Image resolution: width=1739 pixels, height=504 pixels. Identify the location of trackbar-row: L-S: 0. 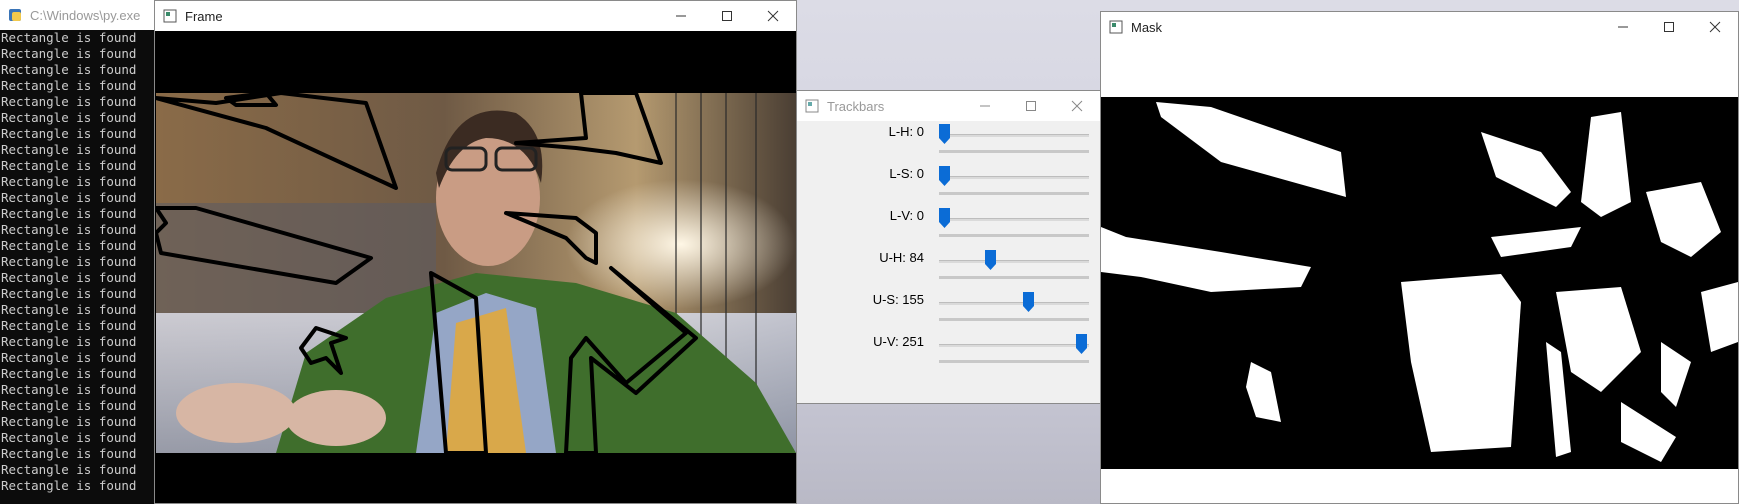
(948, 184).